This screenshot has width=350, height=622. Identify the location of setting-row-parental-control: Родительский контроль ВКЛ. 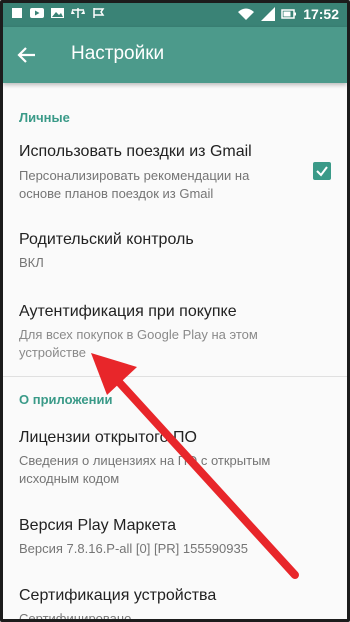
(175, 251).